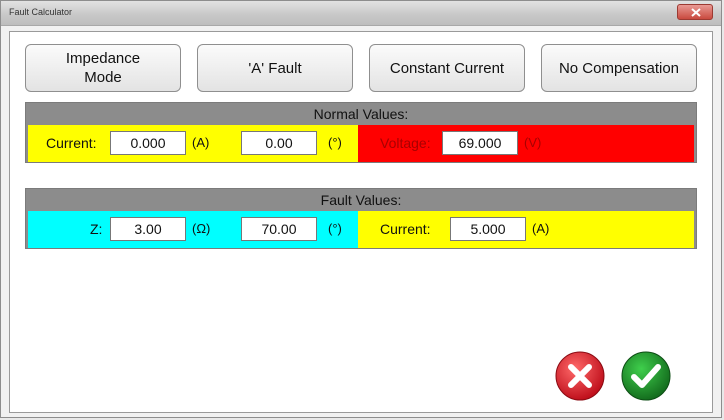 The width and height of the screenshot is (724, 420). Describe the element at coordinates (279, 229) in the screenshot. I see `fault-angle-input` at that location.